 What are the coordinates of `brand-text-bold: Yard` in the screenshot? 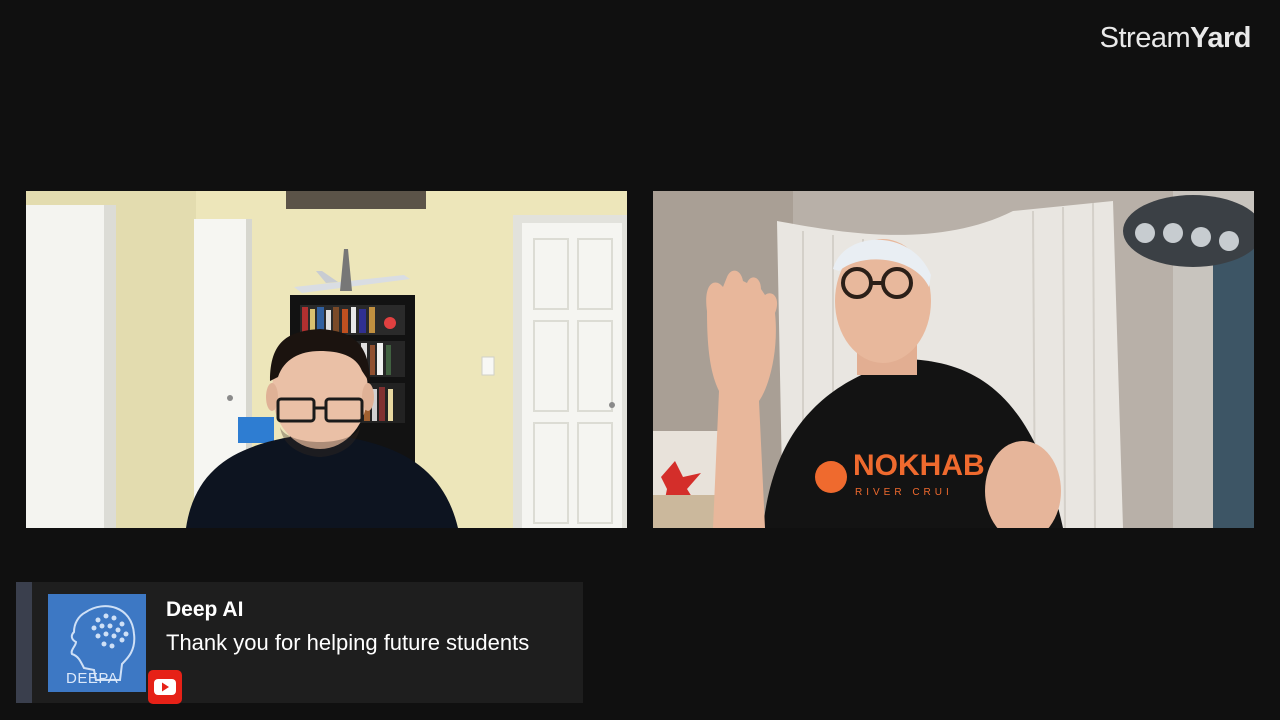 It's located at (1220, 38).